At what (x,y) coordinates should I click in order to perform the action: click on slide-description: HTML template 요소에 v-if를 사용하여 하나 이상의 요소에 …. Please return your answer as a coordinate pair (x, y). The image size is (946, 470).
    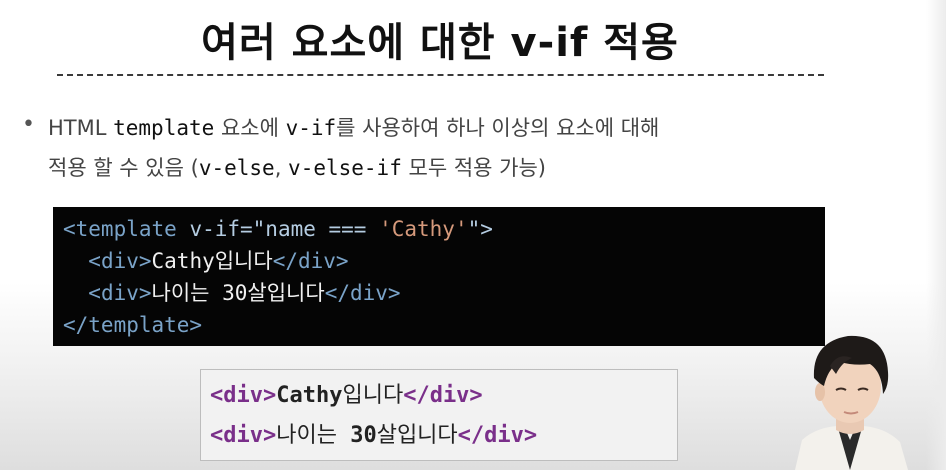
    Looking at the image, I should click on (428, 148).